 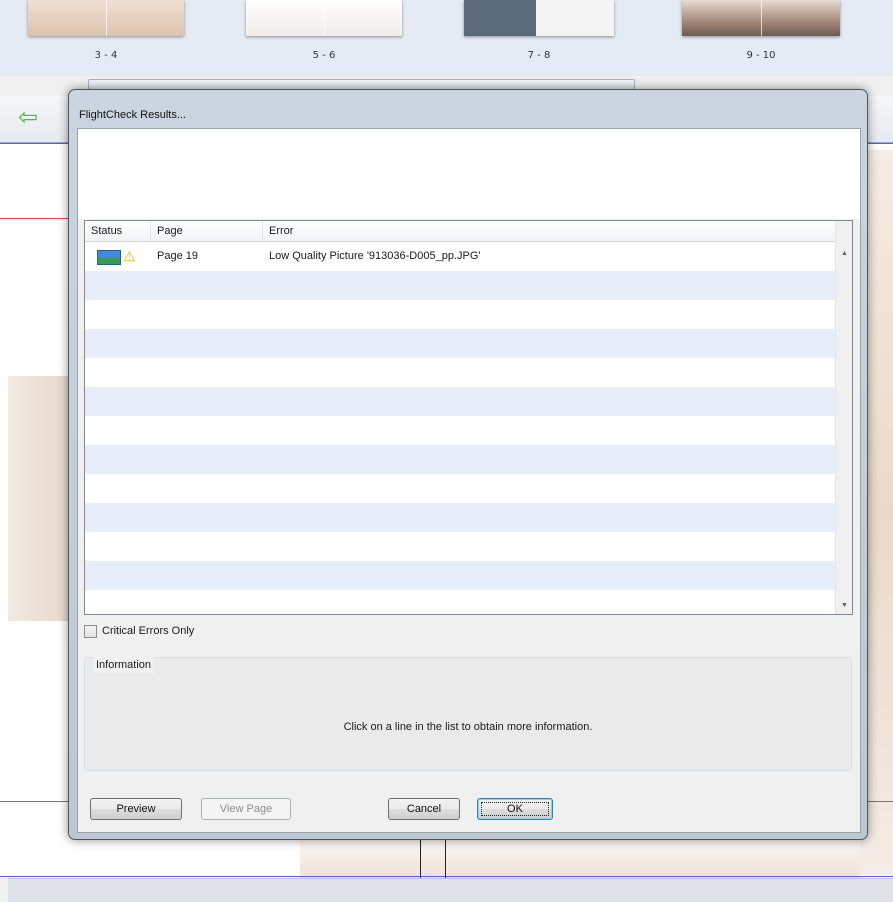 What do you see at coordinates (148, 631) in the screenshot?
I see `critical-errors-only-label: Critical Errors Only` at bounding box center [148, 631].